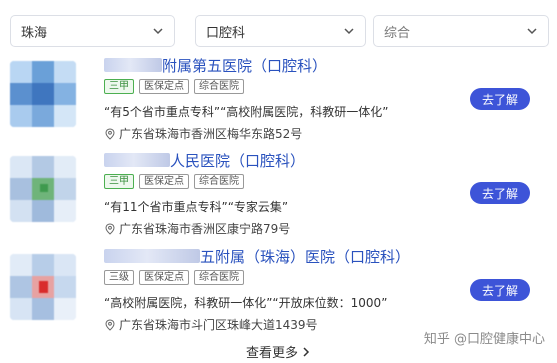 This screenshot has width=557, height=363. Describe the element at coordinates (245, 66) in the screenshot. I see `hospital-name: 附属第五医院（口腔科）` at that location.